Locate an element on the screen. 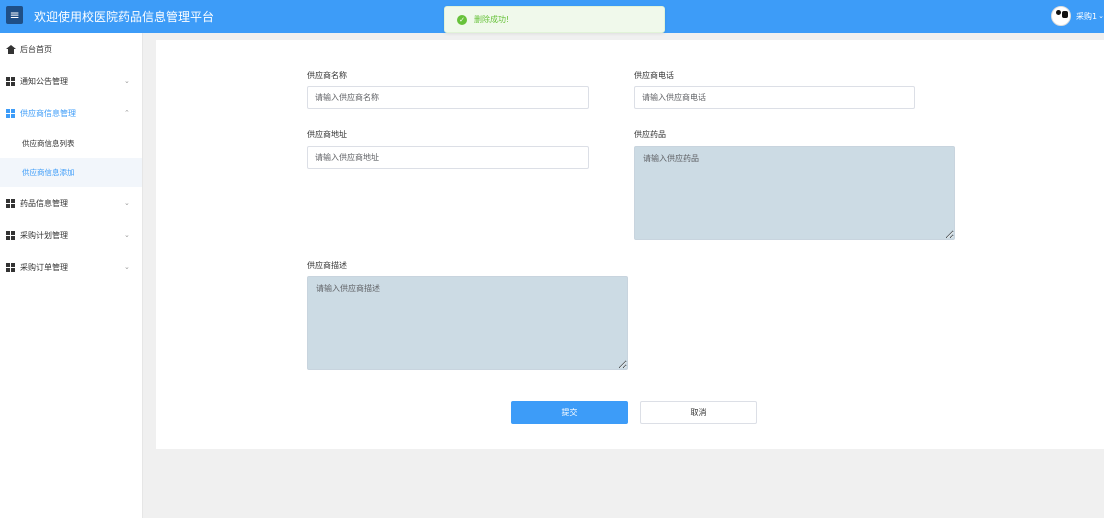  supplier-description-textarea is located at coordinates (467, 323).